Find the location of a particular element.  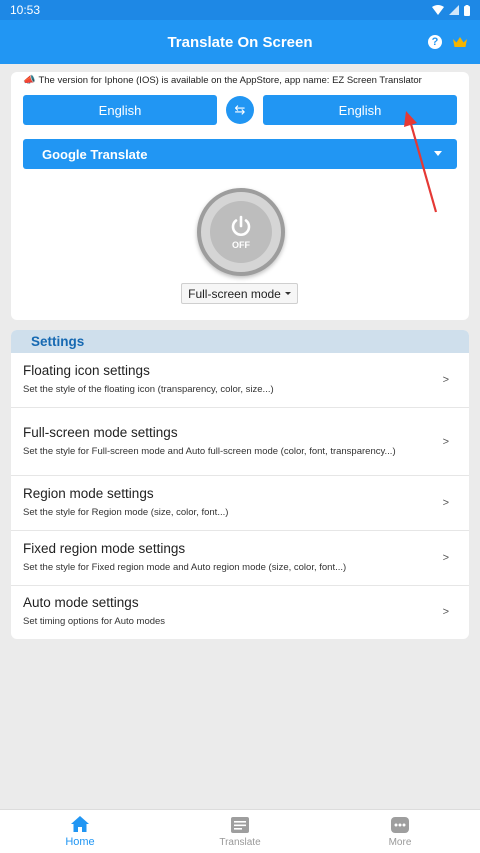

settings-item-title: Region mode settings is located at coordinates (88, 494).